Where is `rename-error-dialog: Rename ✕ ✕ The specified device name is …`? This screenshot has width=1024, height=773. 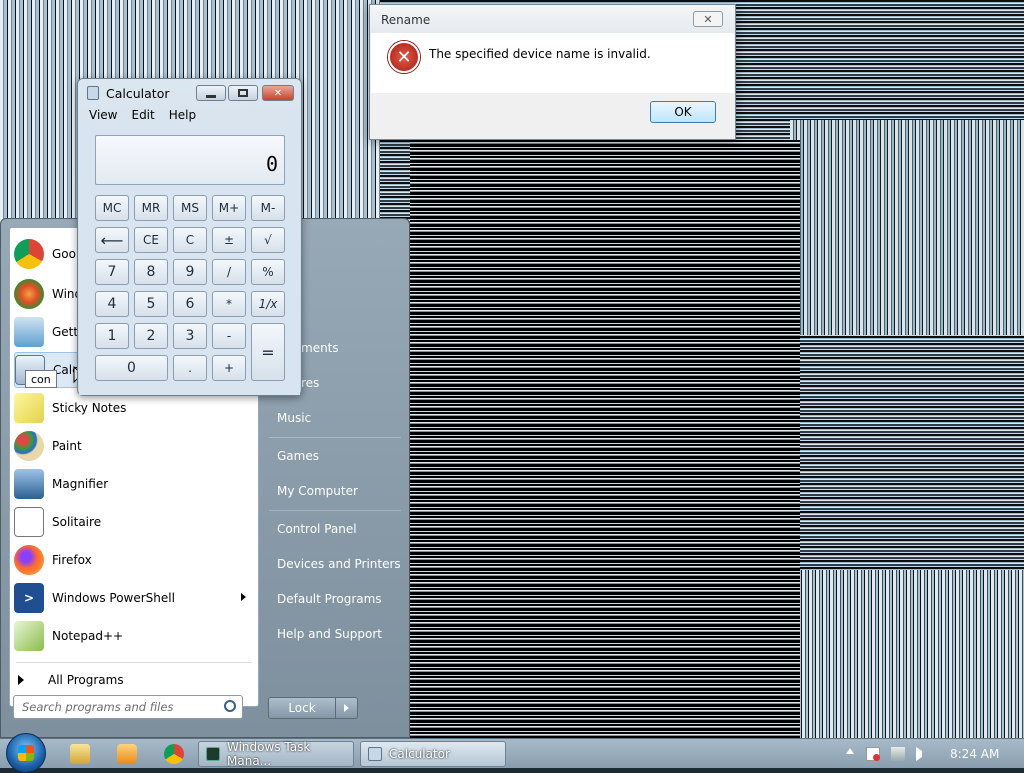 rename-error-dialog: Rename ✕ ✕ The specified device name is … is located at coordinates (552, 72).